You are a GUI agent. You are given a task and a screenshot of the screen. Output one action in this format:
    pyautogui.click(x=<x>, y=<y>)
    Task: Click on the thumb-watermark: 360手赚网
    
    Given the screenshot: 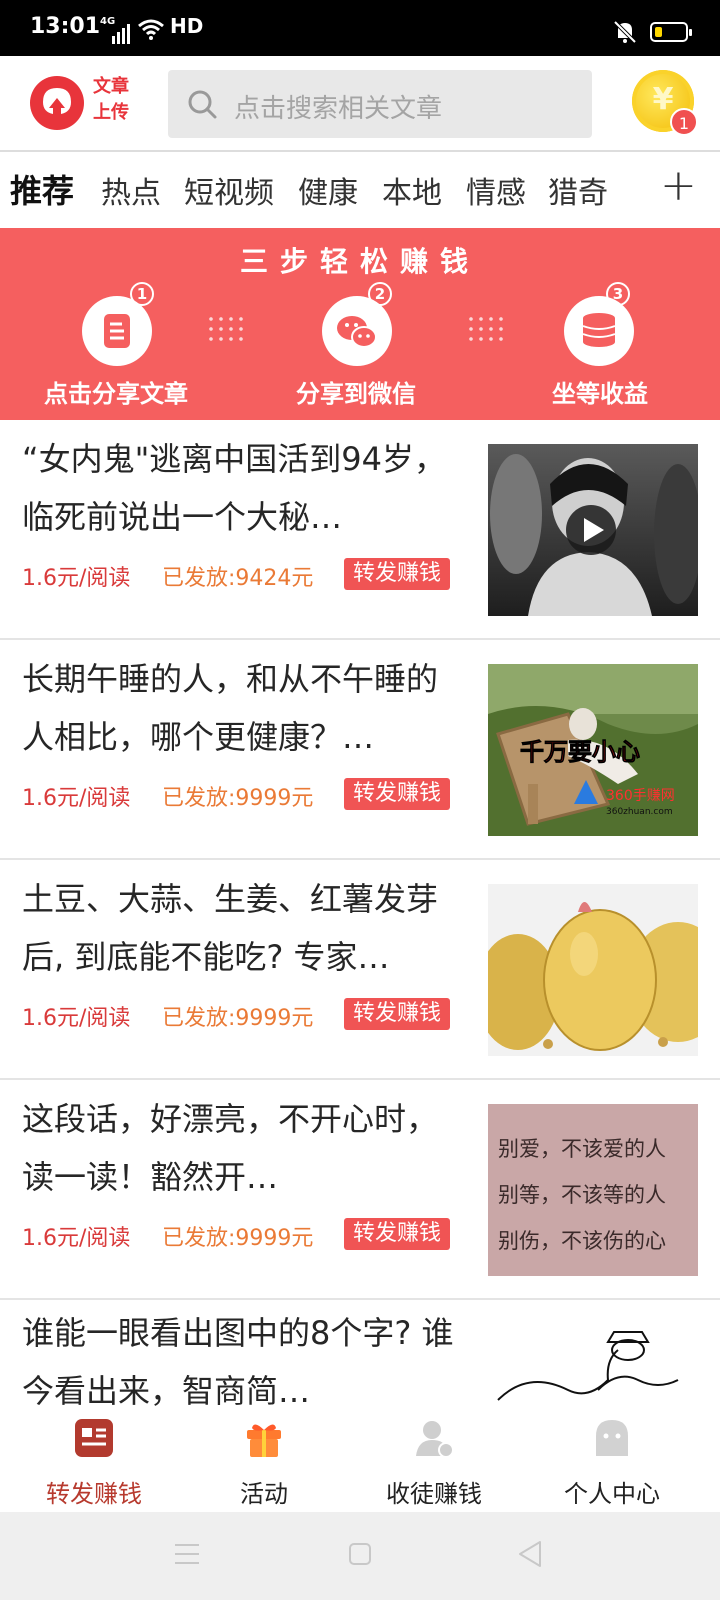 What is the action you would take?
    pyautogui.click(x=640, y=796)
    